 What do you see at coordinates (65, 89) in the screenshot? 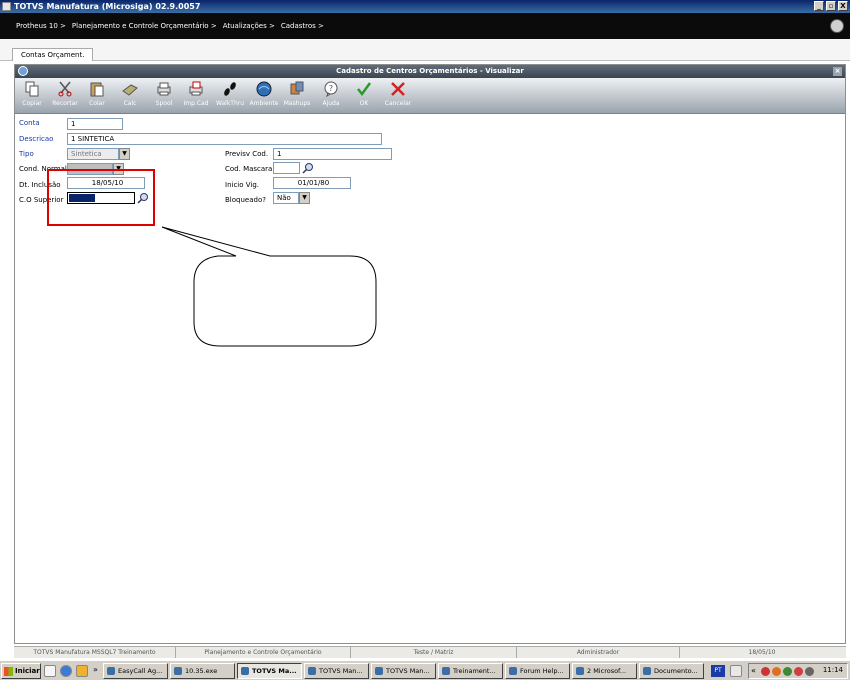
I see `scissors-icon` at bounding box center [65, 89].